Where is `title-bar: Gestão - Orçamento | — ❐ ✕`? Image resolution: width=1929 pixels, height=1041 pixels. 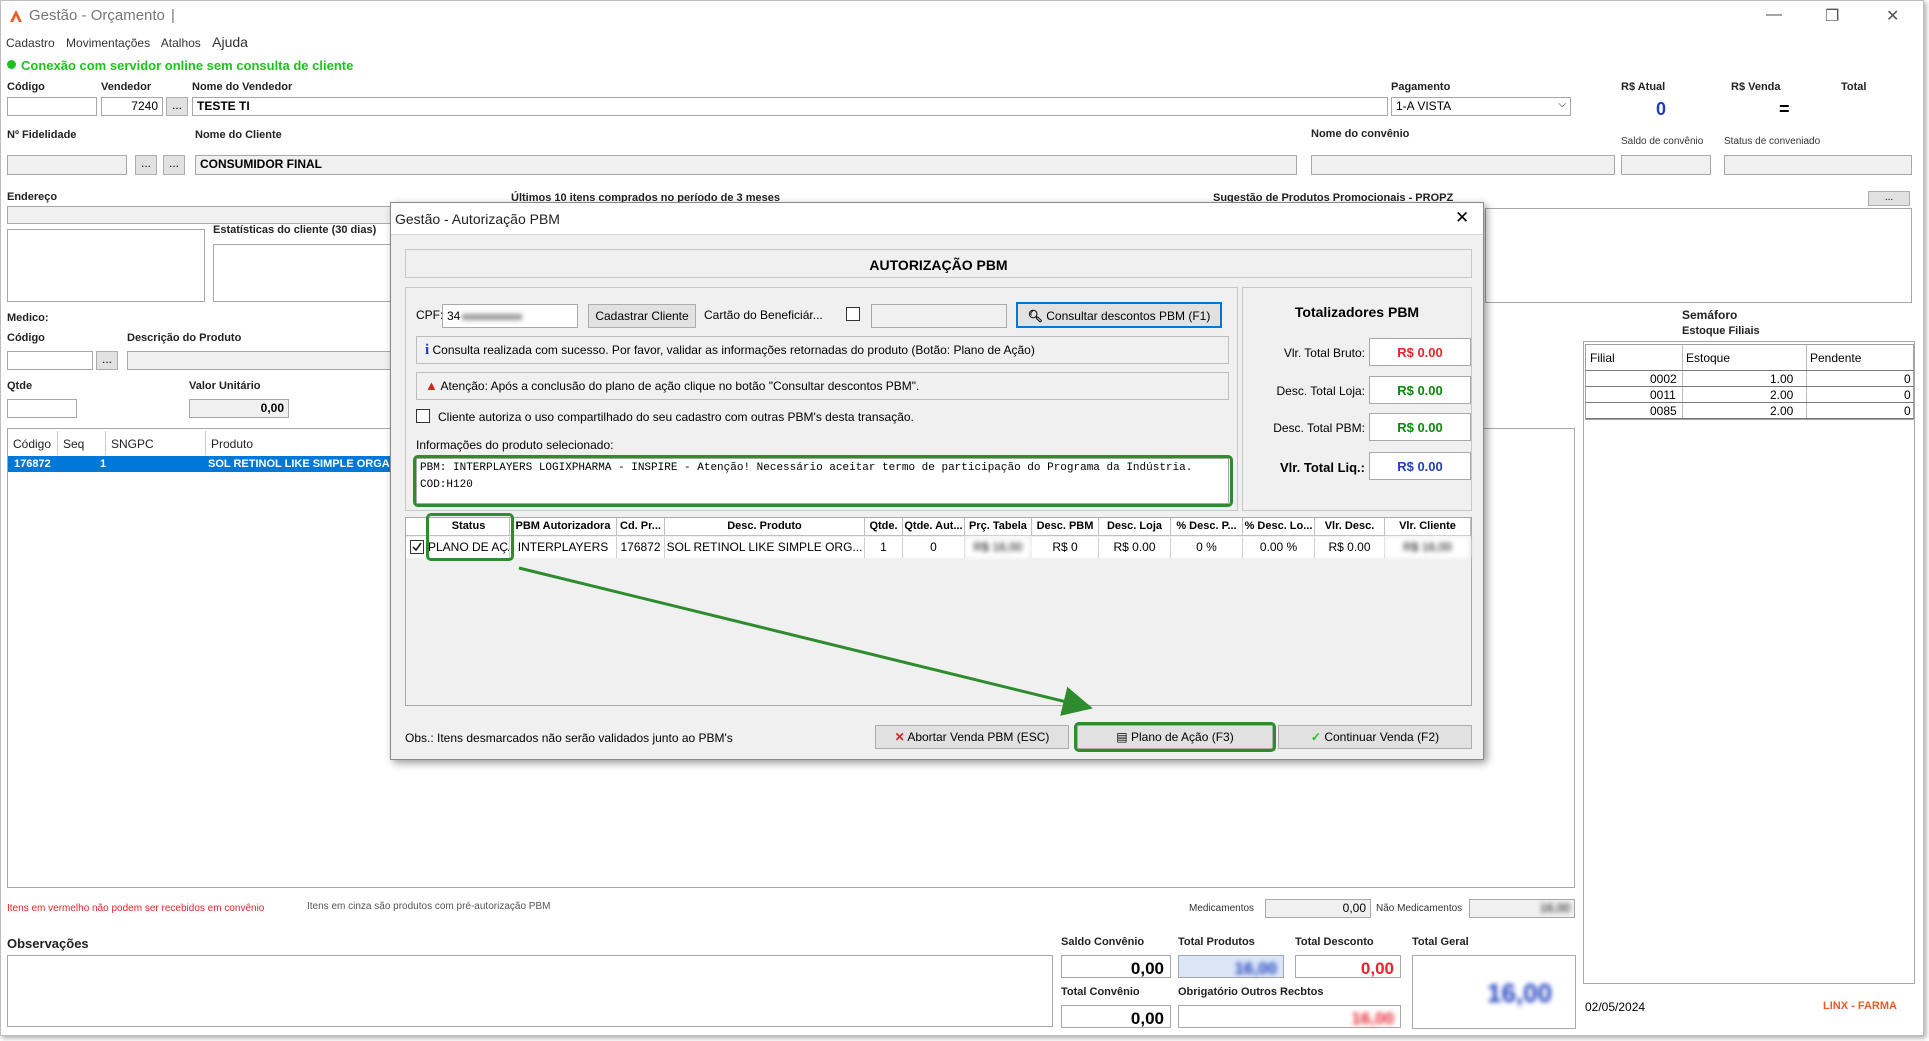 title-bar: Gestão - Orçamento | — ❐ ✕ is located at coordinates (962, 17).